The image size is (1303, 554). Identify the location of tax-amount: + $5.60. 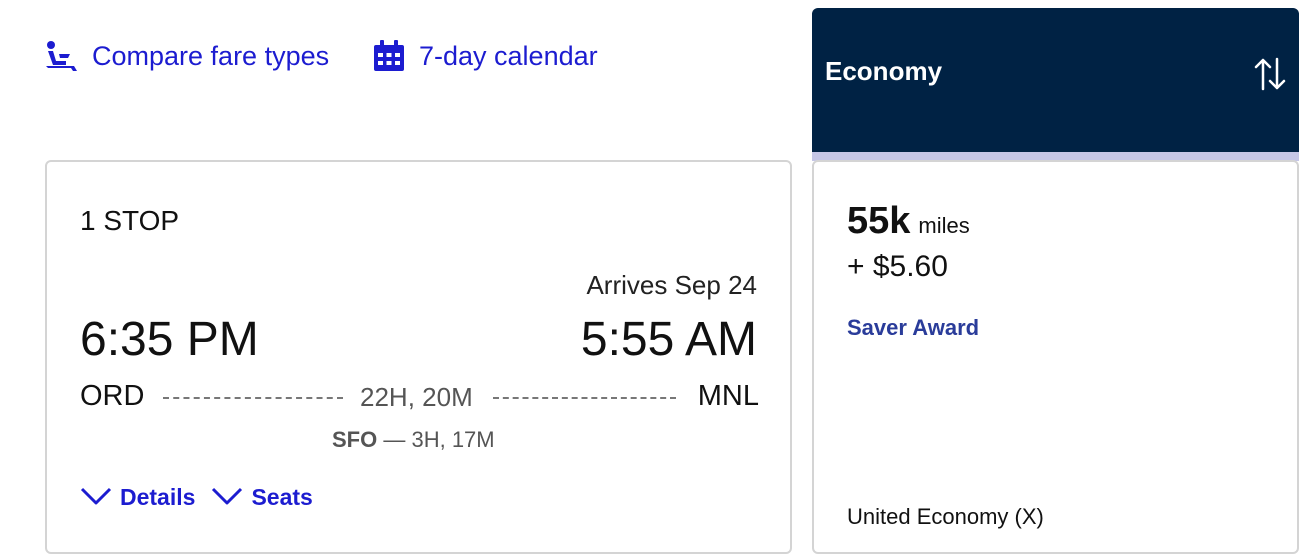
(897, 266).